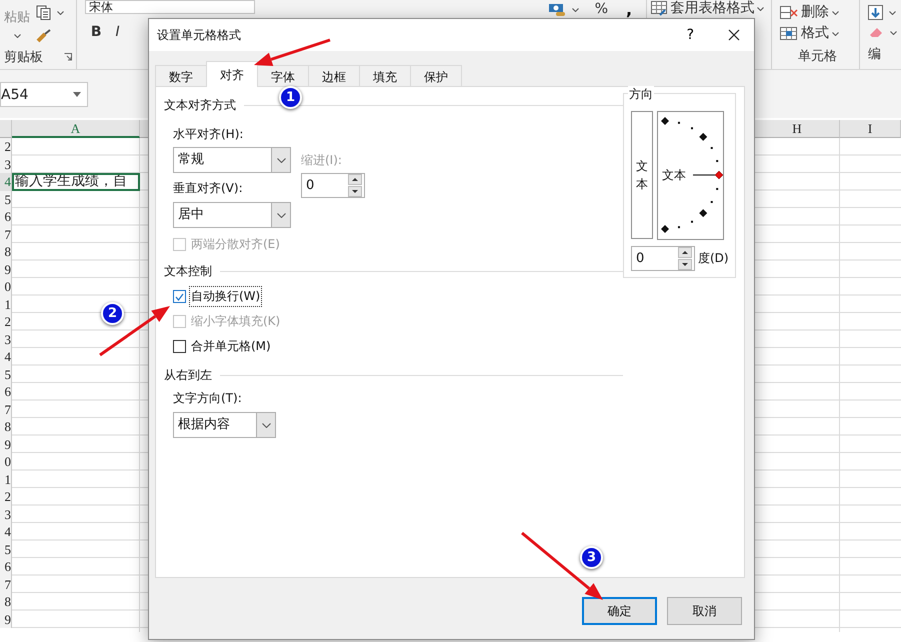  What do you see at coordinates (436, 76) in the screenshot?
I see `tab: 保护` at bounding box center [436, 76].